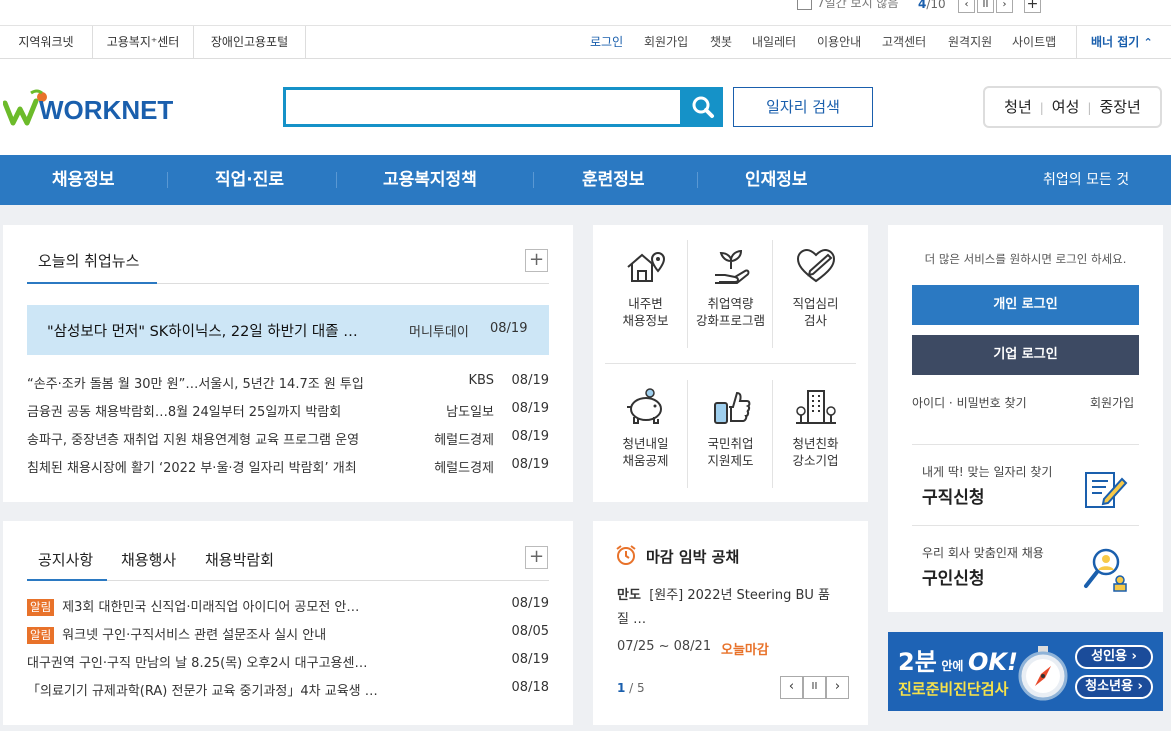  I want to click on util-link-guide: 이용안내, so click(839, 42).